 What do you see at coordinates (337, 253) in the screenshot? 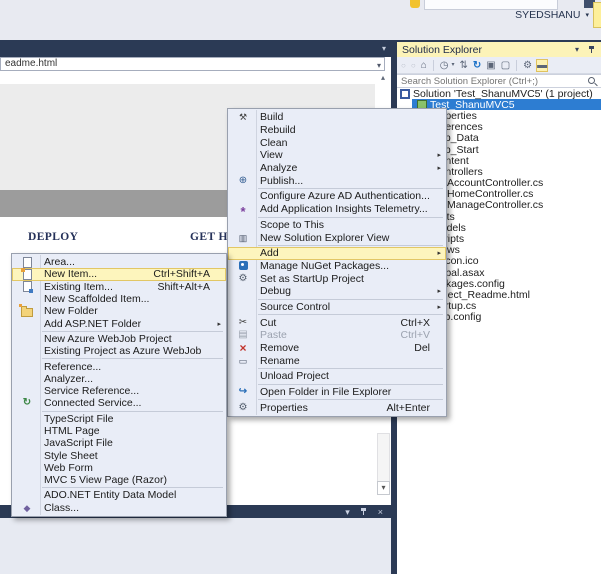
I see `menu-item-add: Add ▸` at bounding box center [337, 253].